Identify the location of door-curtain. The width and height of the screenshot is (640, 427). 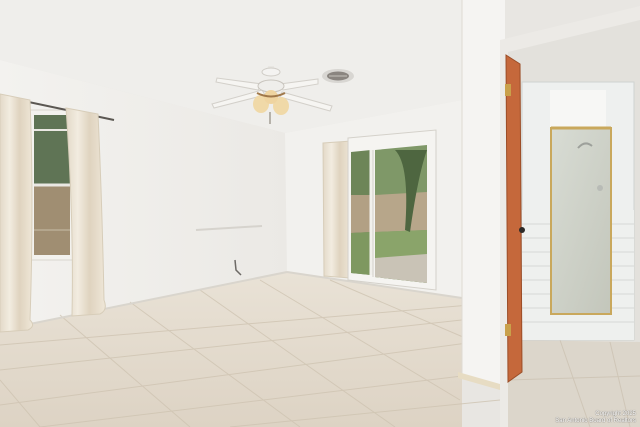
(337, 209).